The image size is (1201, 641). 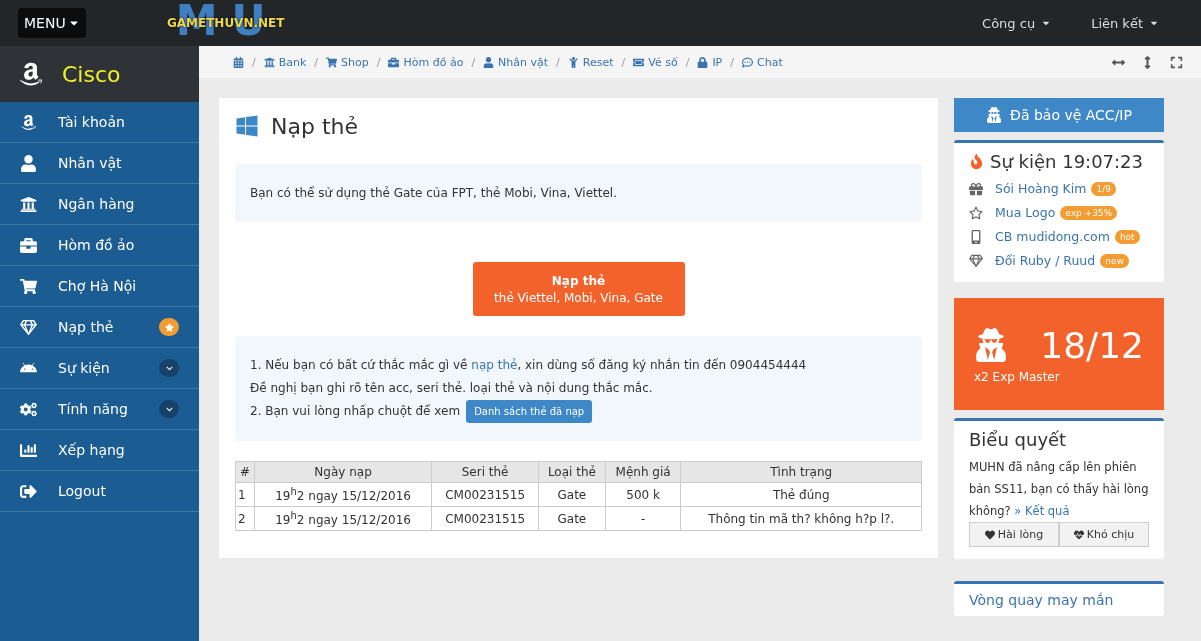 What do you see at coordinates (529, 411) in the screenshot?
I see `card-list-button: Danh sách thẻ đã nạp` at bounding box center [529, 411].